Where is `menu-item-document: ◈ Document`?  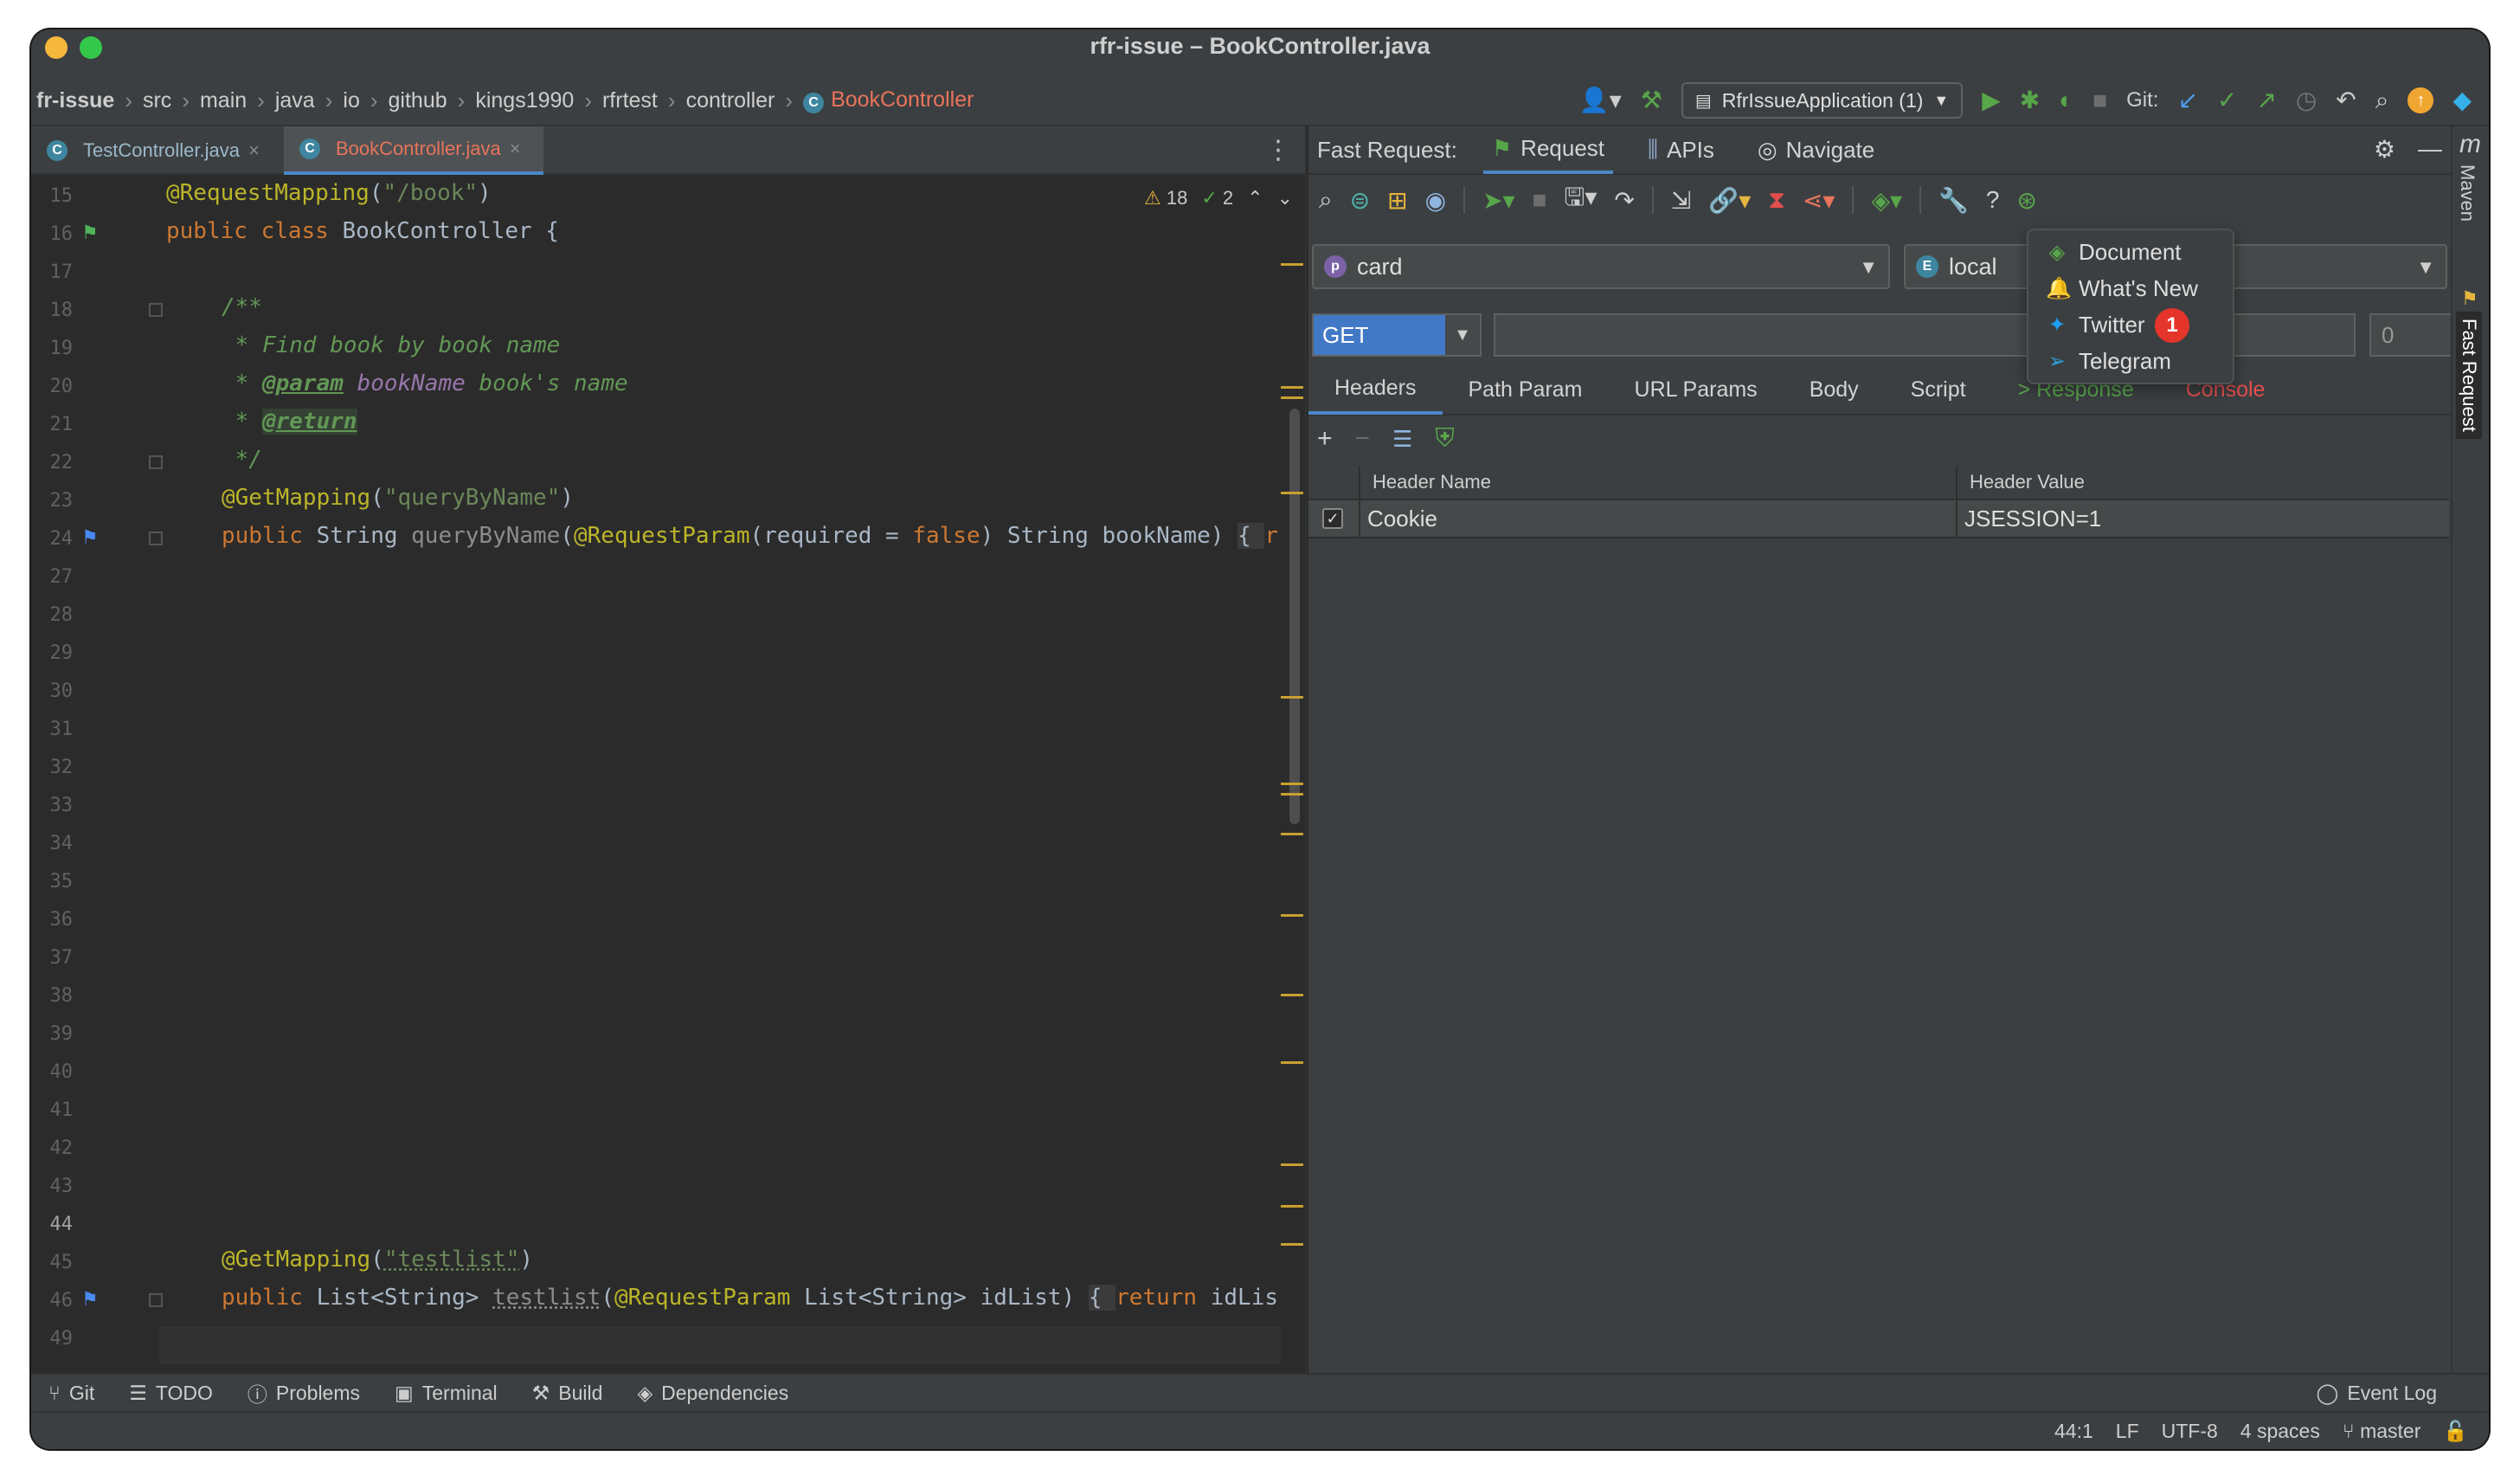 menu-item-document: ◈ Document is located at coordinates (2130, 252).